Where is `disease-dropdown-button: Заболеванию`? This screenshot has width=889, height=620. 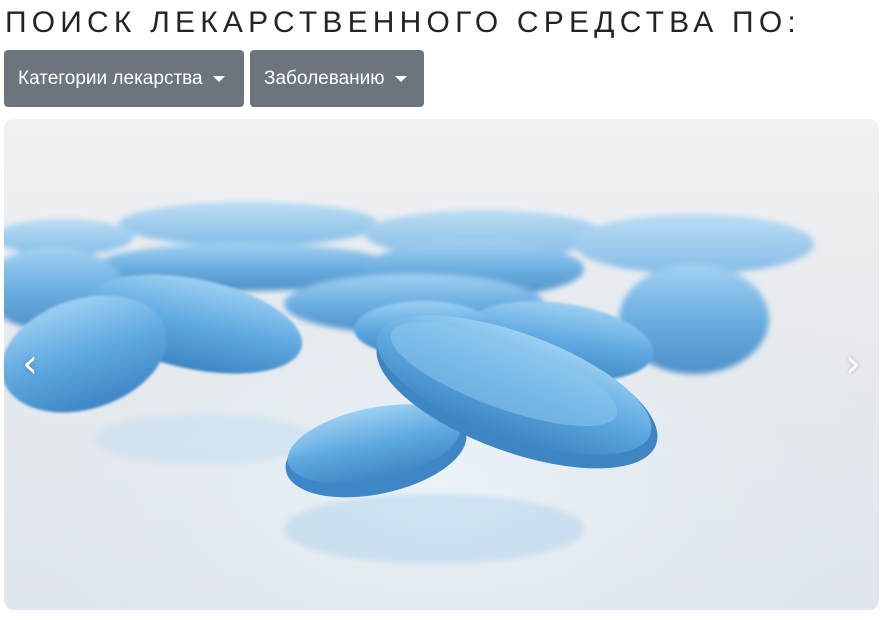
disease-dropdown-button: Заболеванию is located at coordinates (337, 78).